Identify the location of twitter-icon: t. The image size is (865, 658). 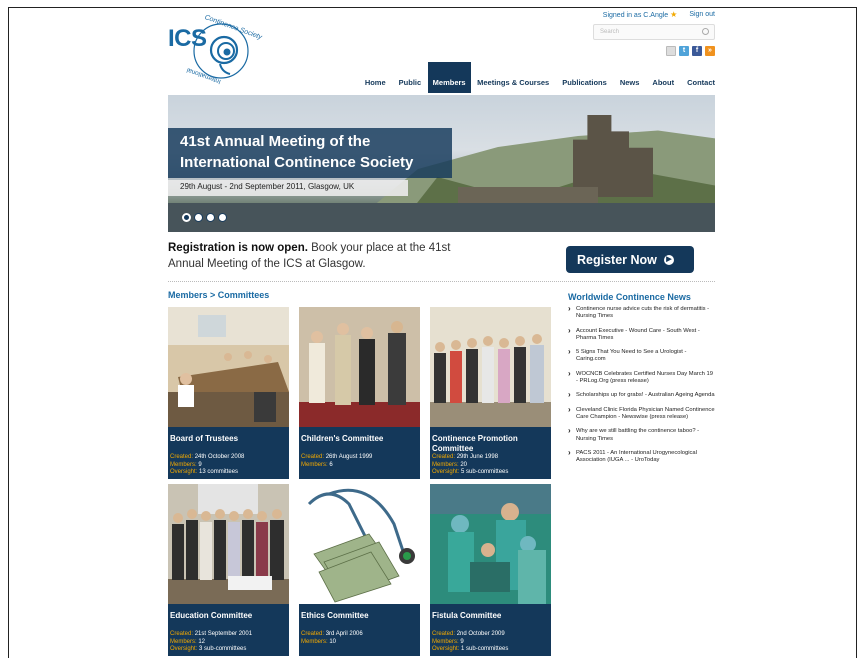
(684, 51).